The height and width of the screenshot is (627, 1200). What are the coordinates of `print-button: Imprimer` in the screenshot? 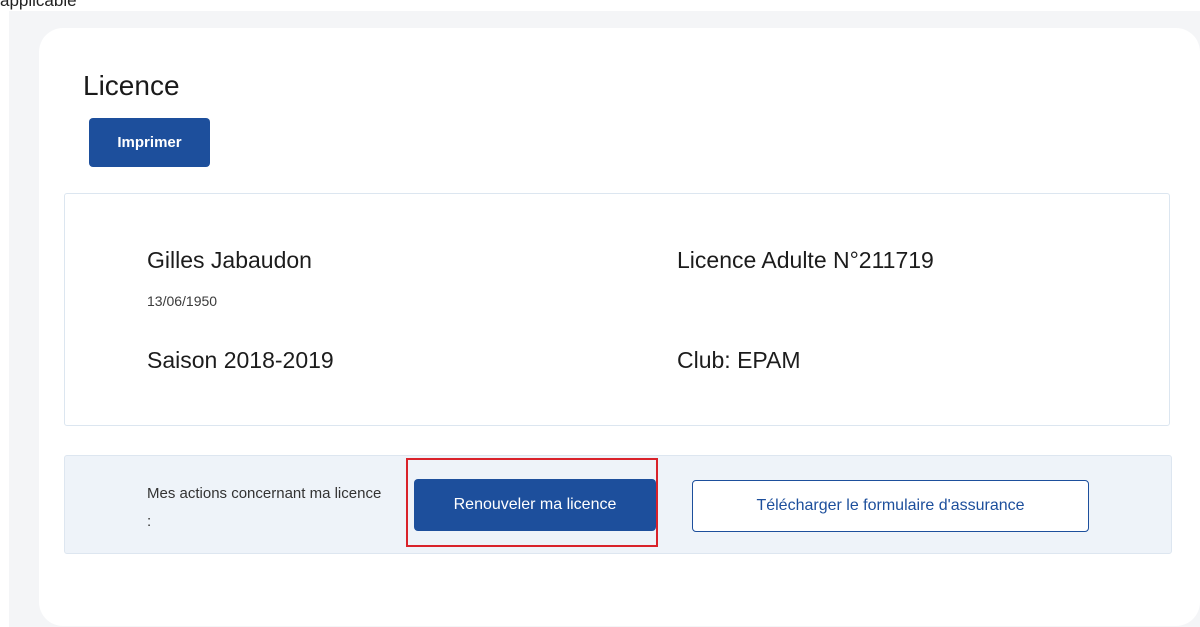 It's located at (149, 142).